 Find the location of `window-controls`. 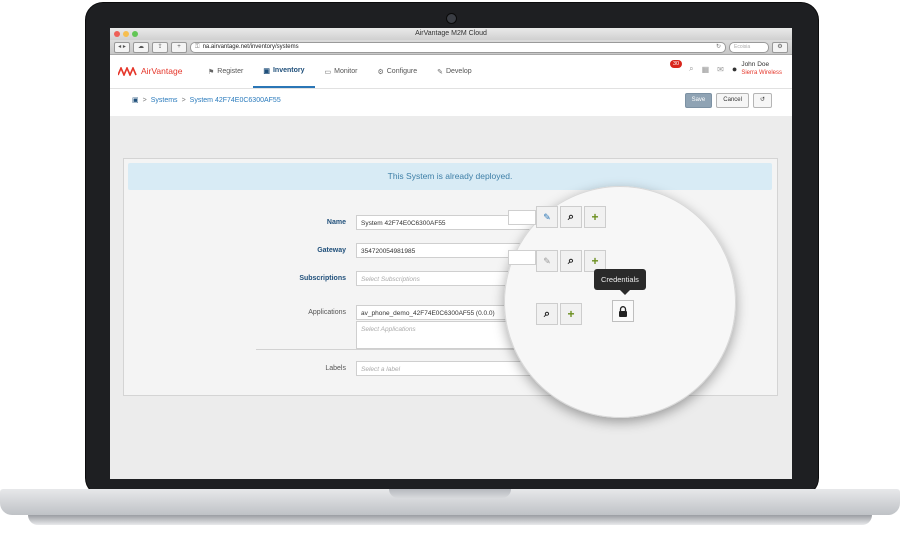

window-controls is located at coordinates (126, 34).